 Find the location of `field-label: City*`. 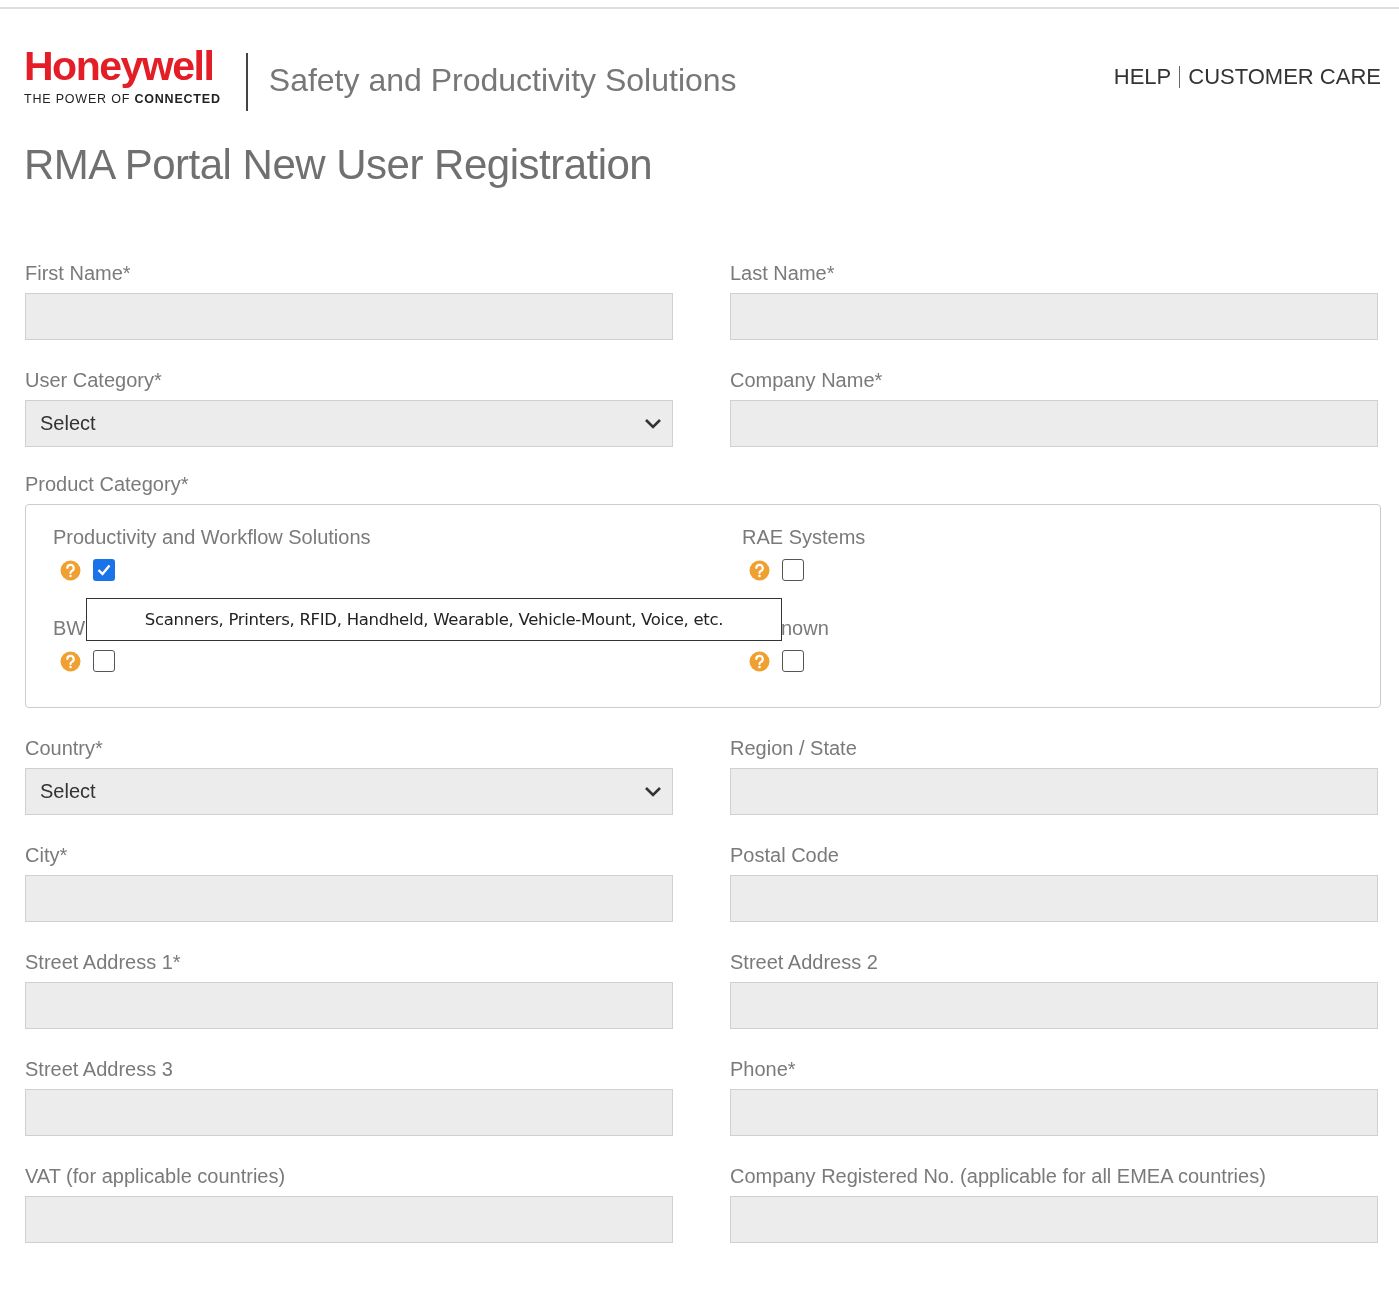

field-label: City* is located at coordinates (47, 855).